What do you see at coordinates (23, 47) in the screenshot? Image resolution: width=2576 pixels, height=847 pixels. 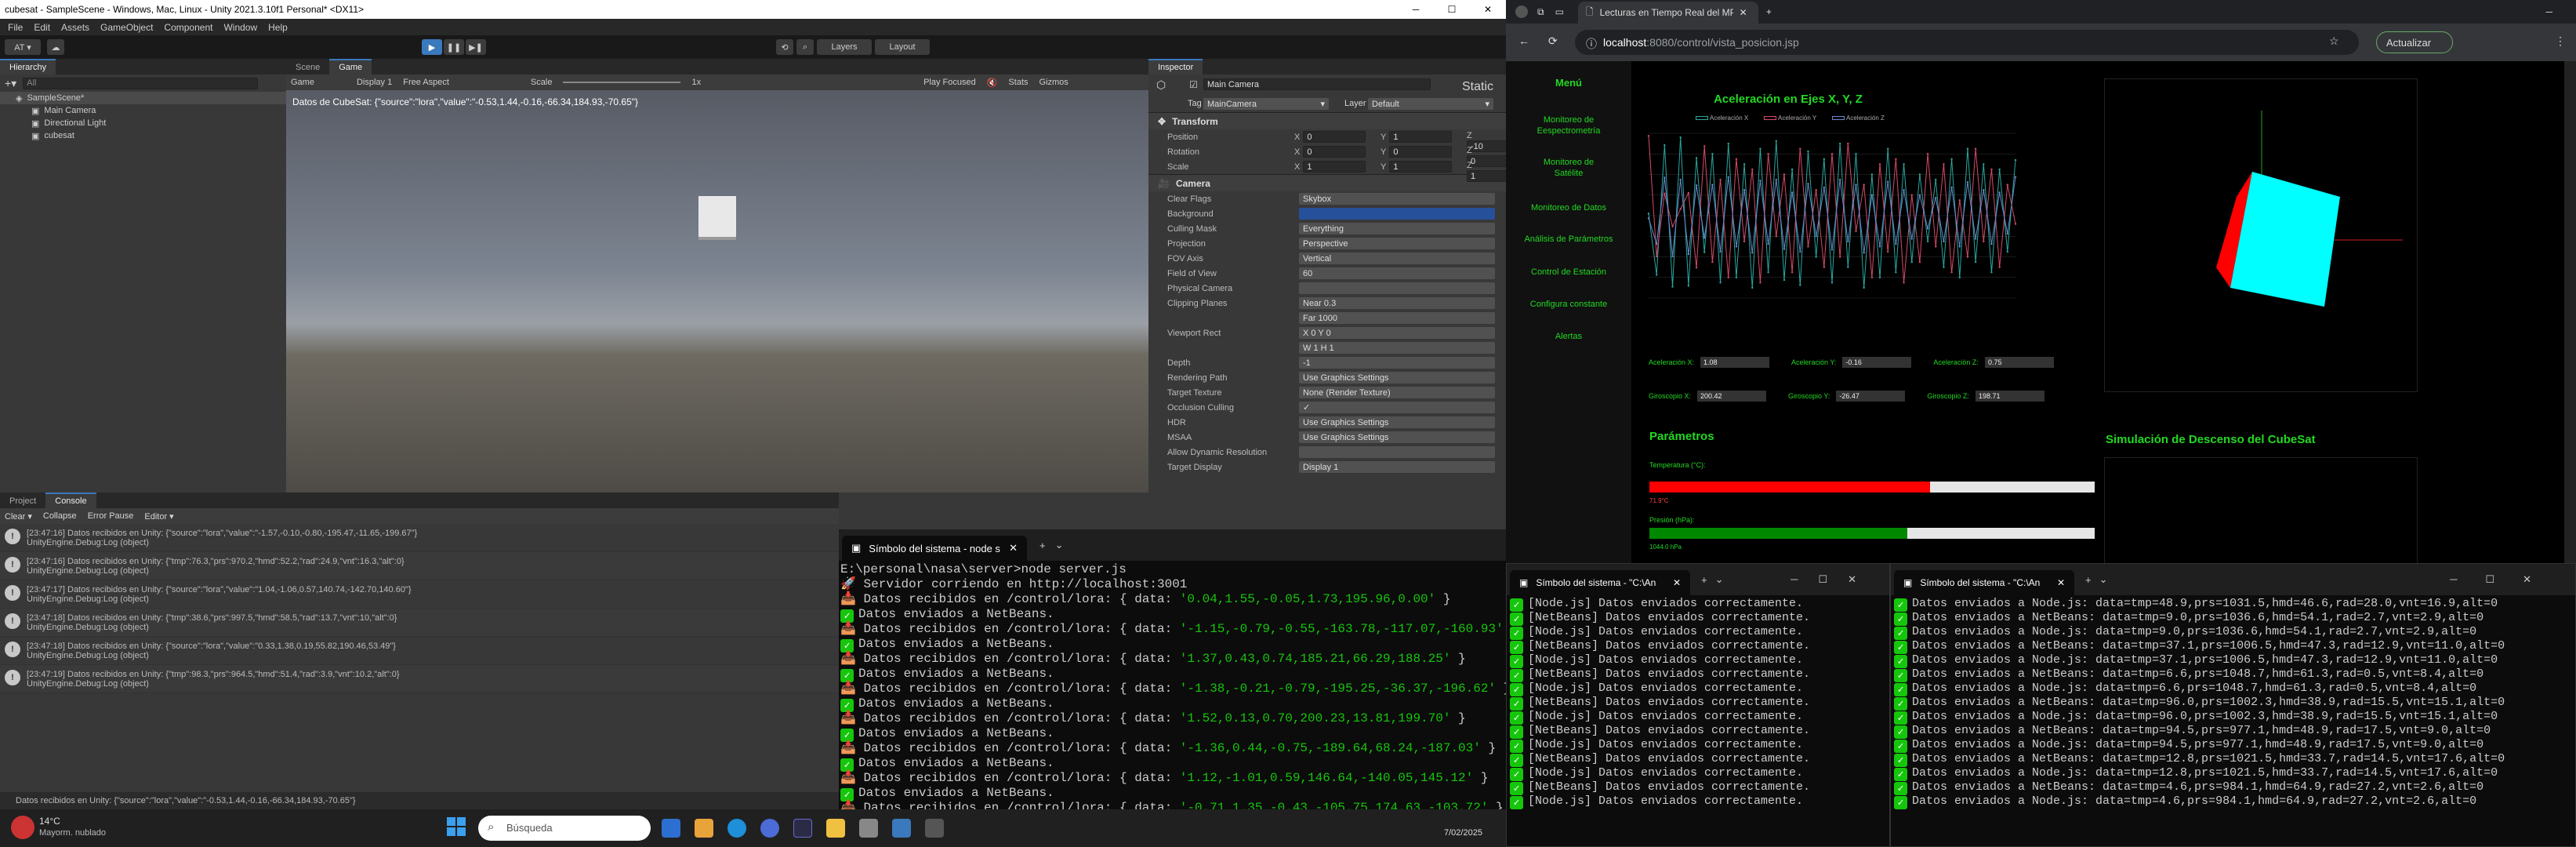 I see `account-button: AT ▾` at bounding box center [23, 47].